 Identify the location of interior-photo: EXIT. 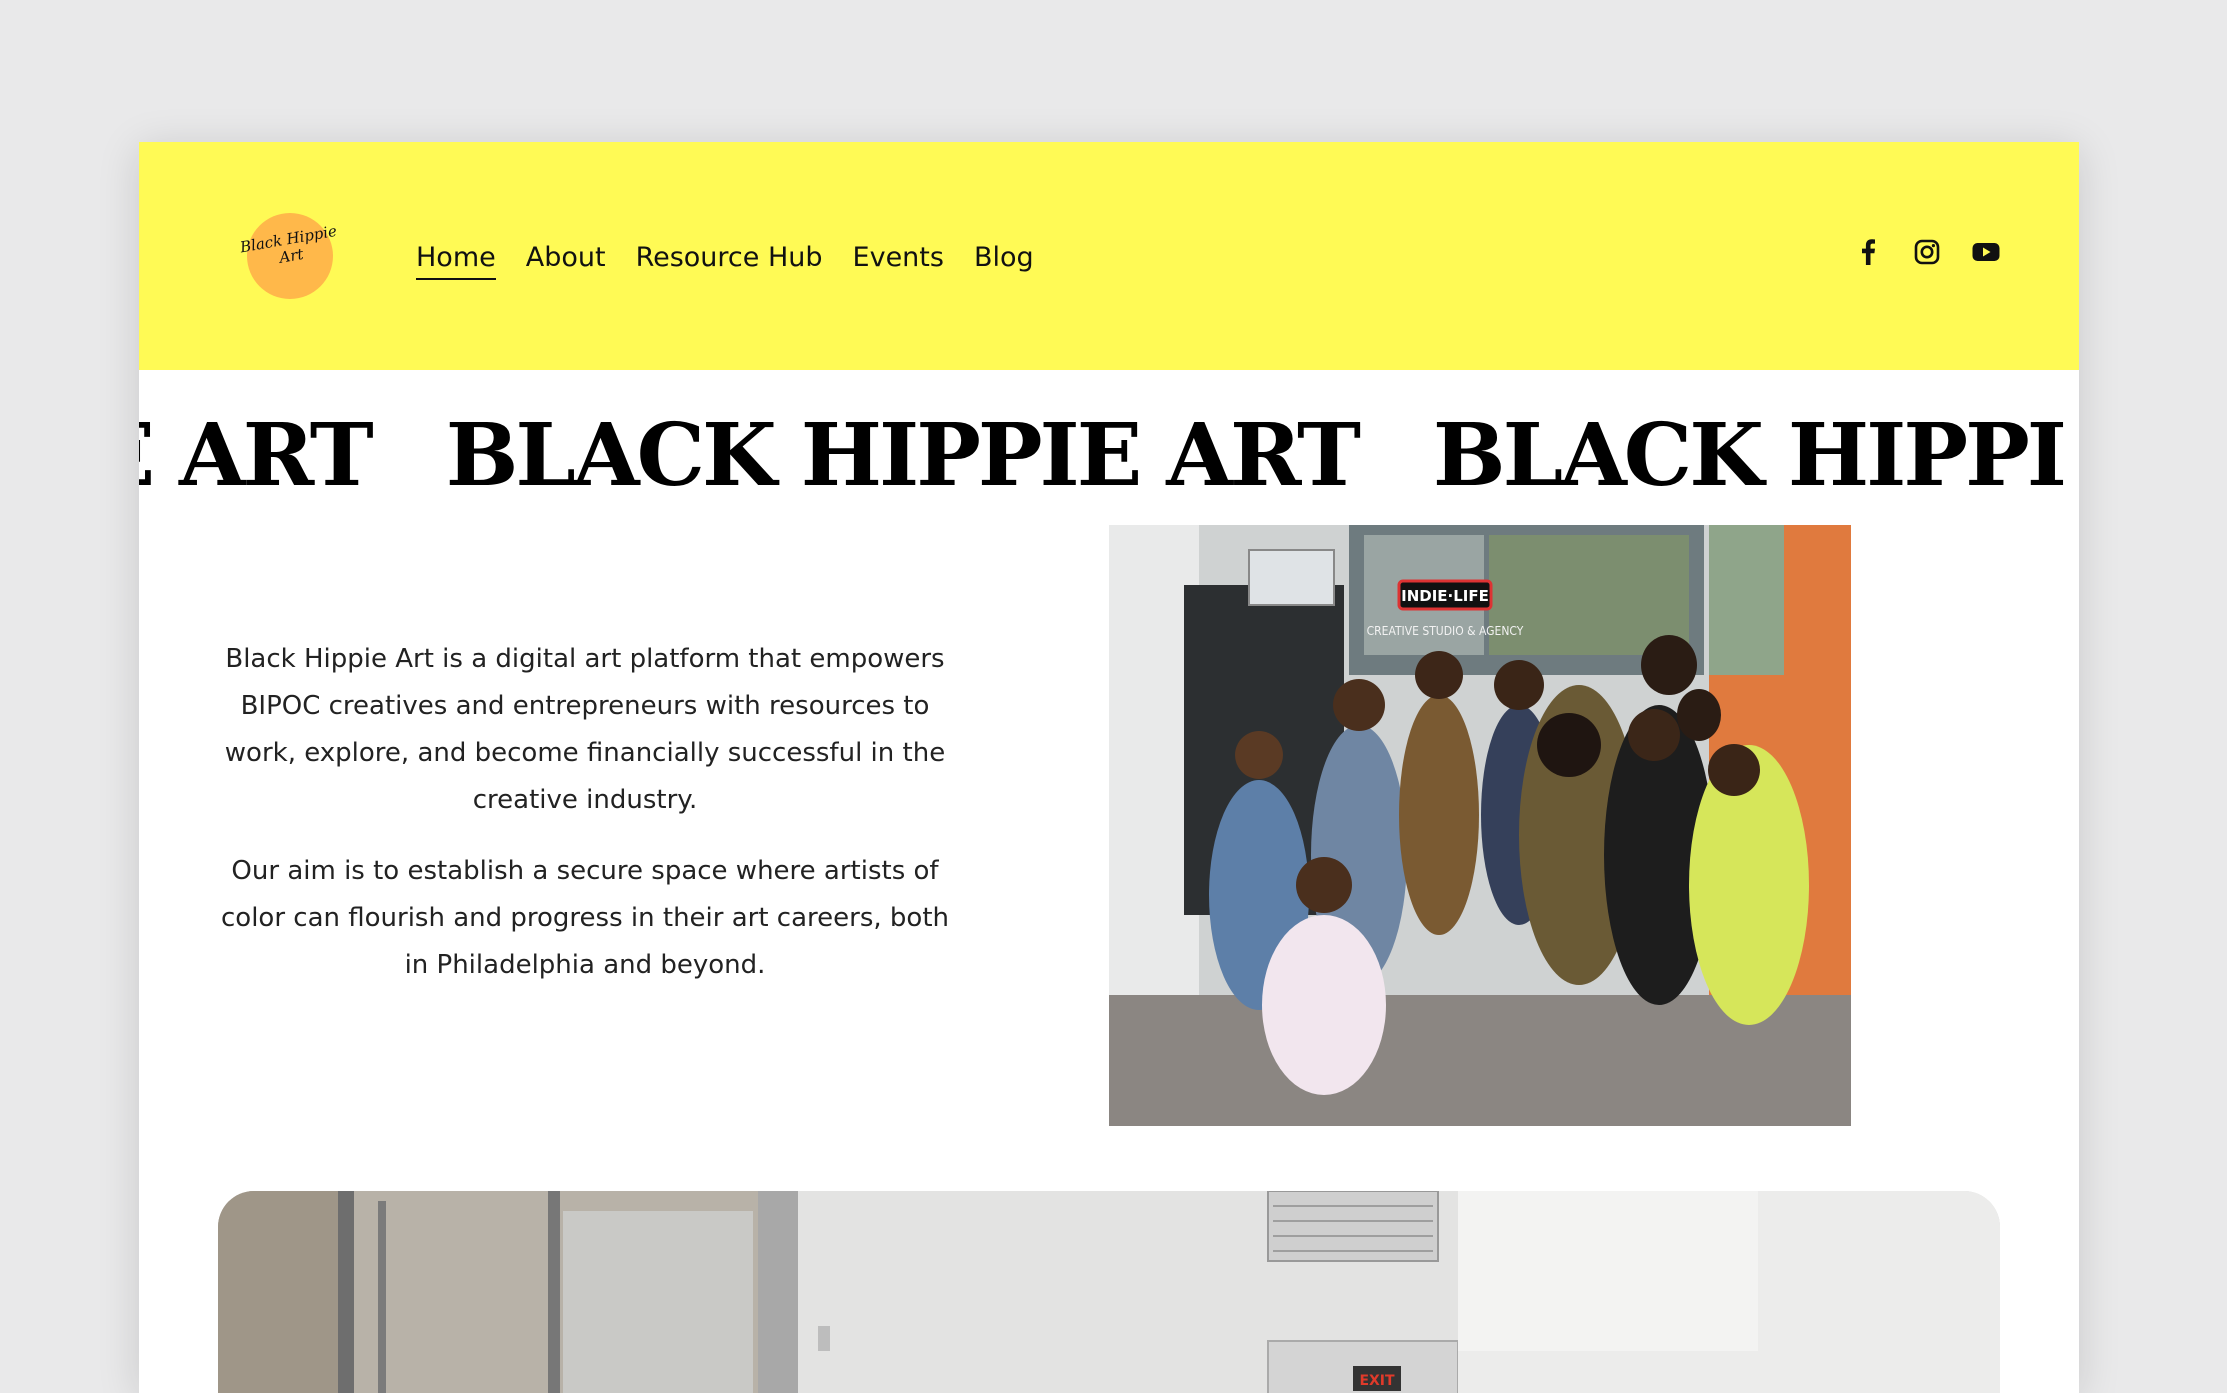
(1109, 1292).